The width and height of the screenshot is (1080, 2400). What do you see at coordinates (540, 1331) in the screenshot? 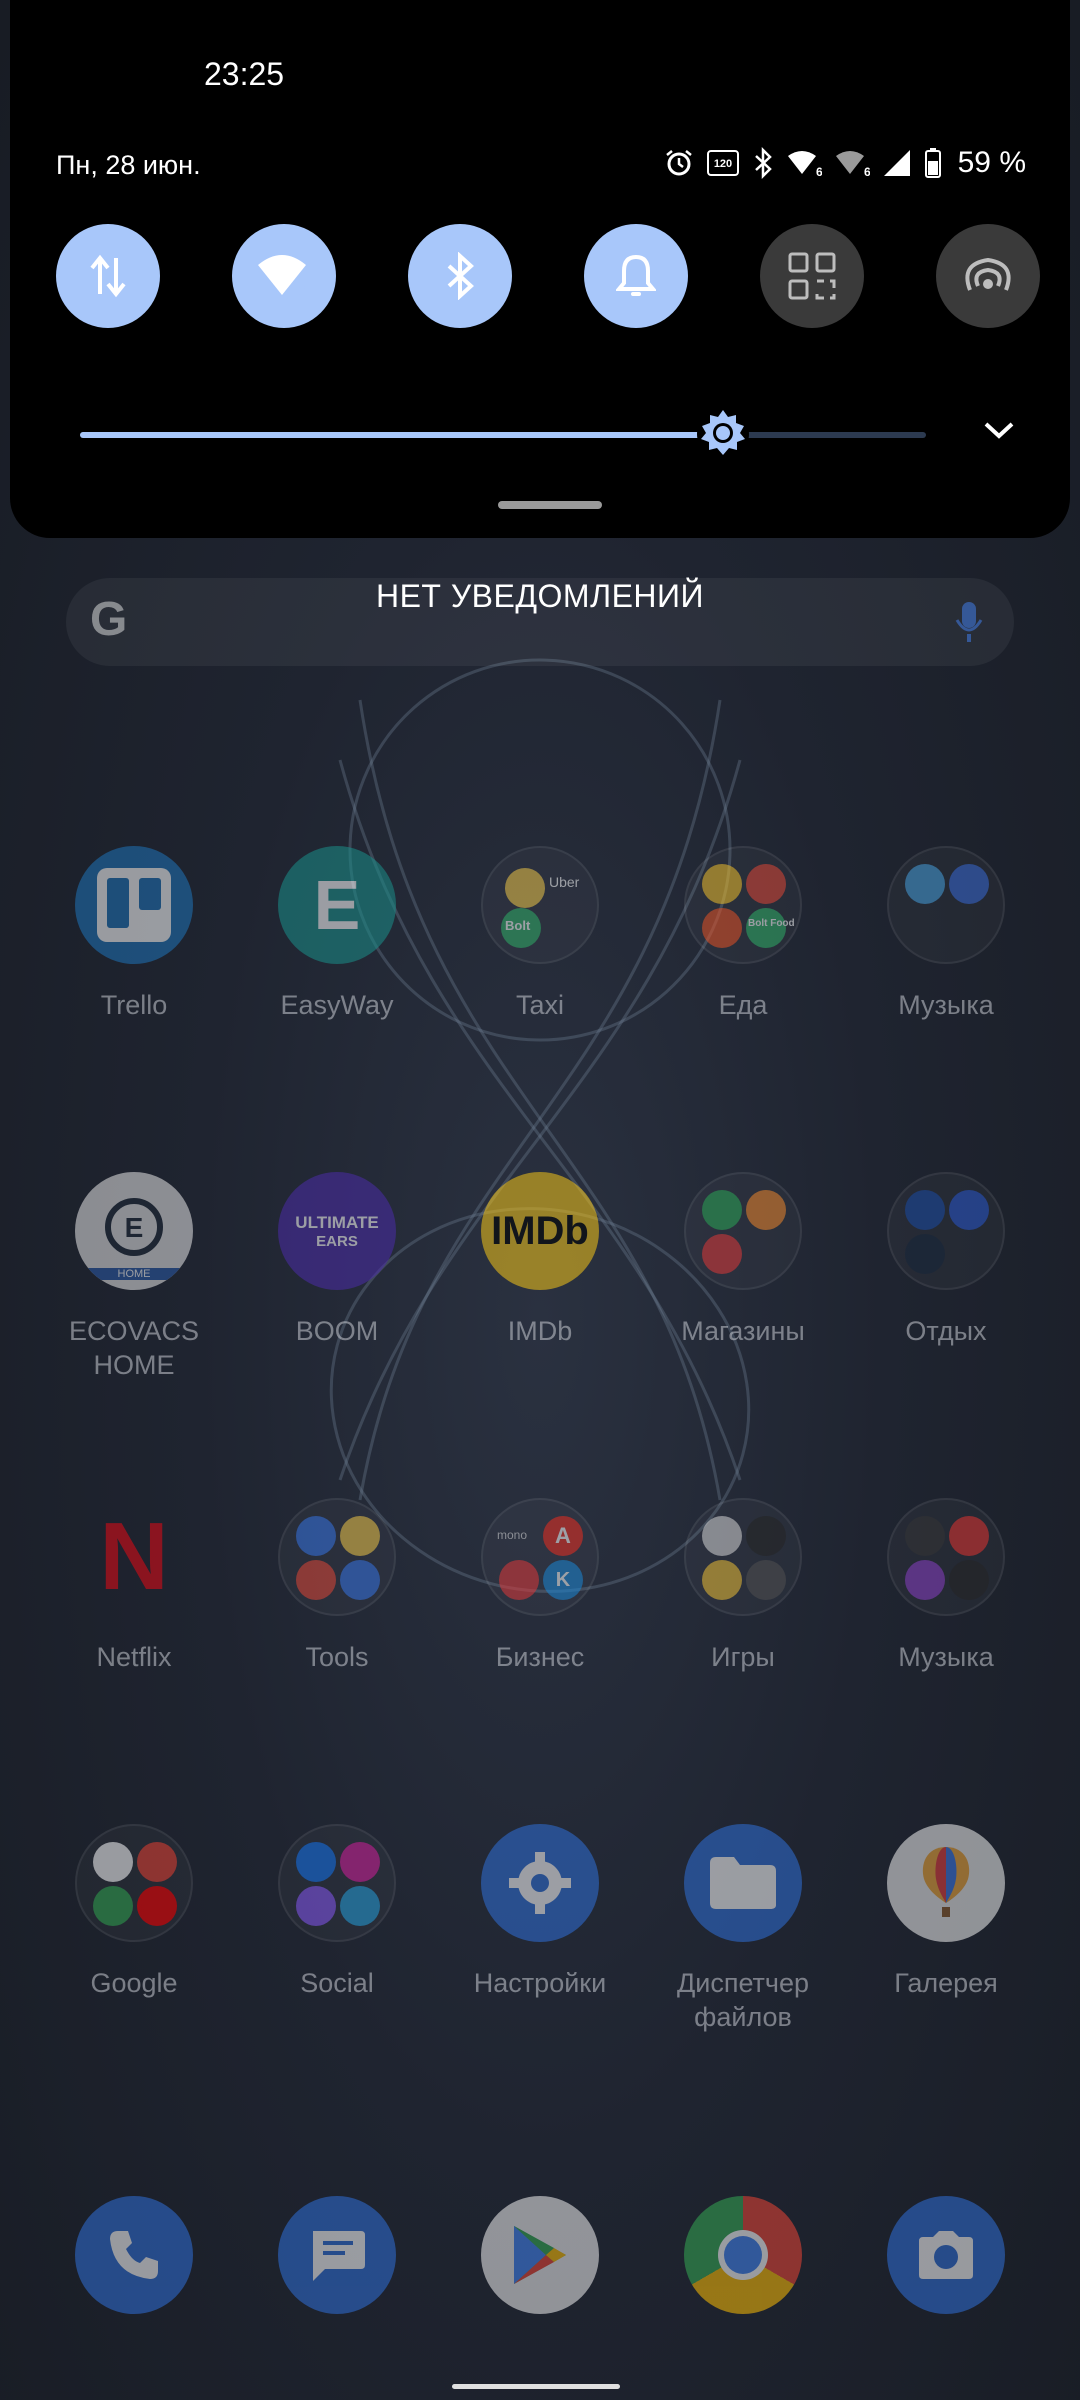
I see `app-label: IMDb` at bounding box center [540, 1331].